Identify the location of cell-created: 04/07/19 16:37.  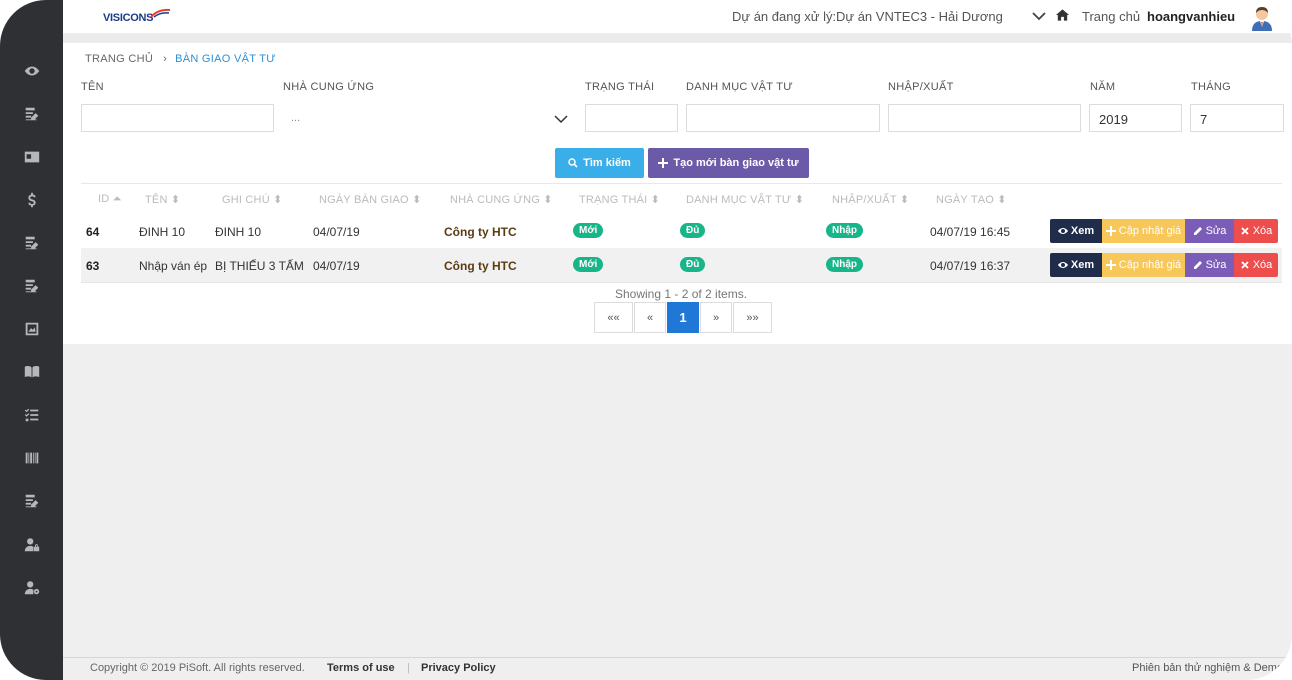
(970, 266).